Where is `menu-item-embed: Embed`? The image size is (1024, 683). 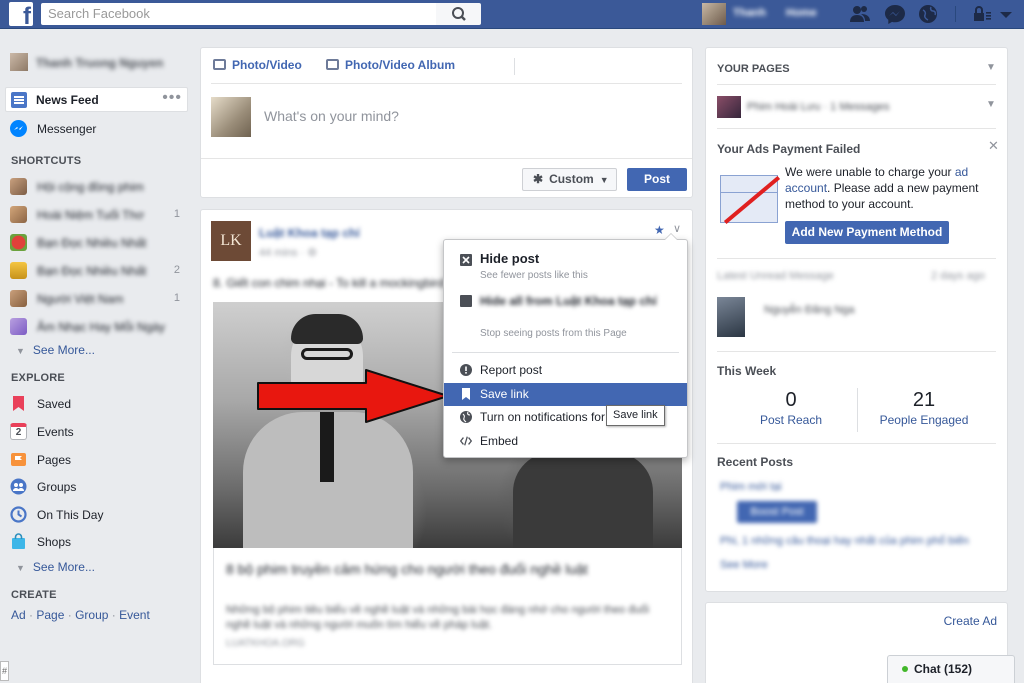 menu-item-embed: Embed is located at coordinates (565, 441).